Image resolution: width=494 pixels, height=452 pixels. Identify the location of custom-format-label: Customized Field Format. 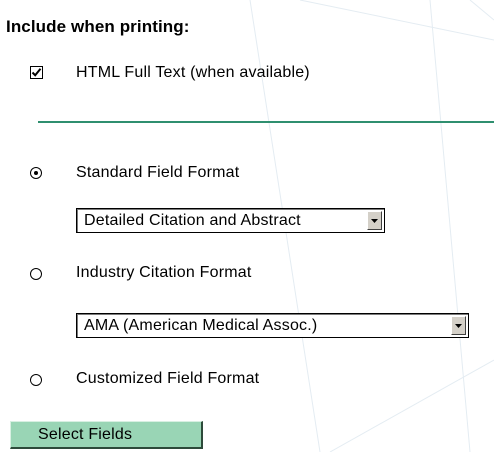
(168, 378).